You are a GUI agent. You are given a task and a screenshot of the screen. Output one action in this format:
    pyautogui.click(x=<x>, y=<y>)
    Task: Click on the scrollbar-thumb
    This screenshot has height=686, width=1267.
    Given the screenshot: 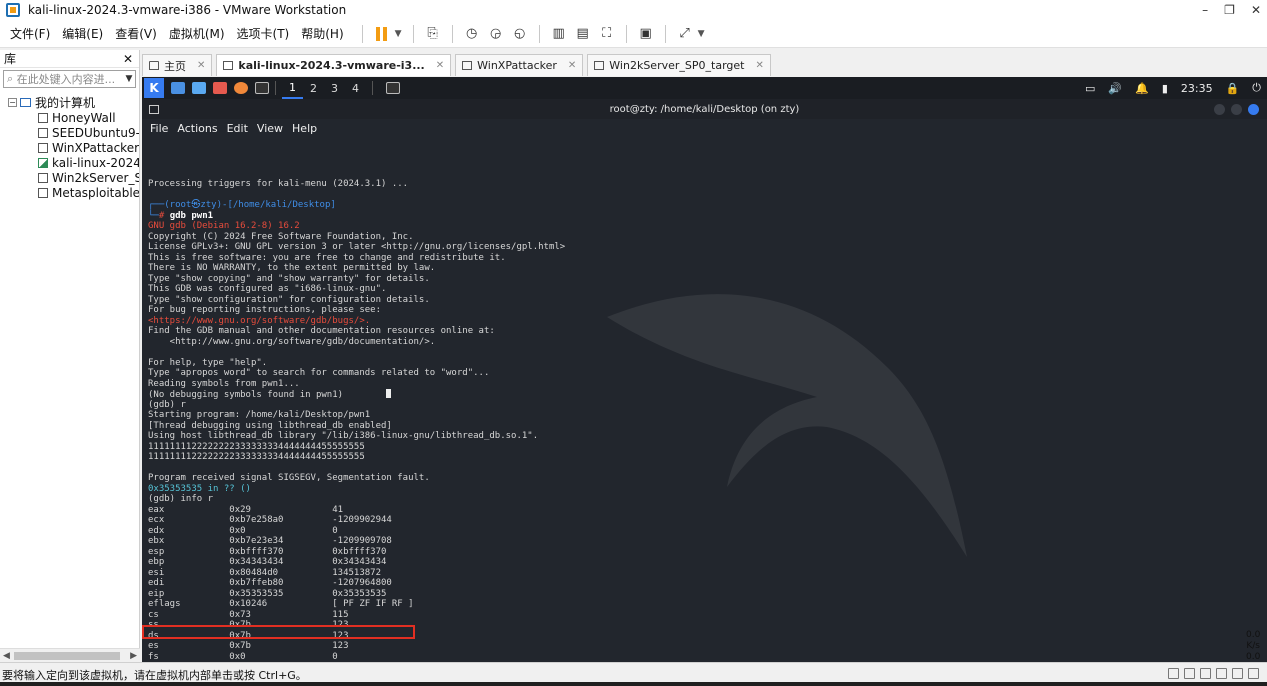 What is the action you would take?
    pyautogui.click(x=67, y=655)
    